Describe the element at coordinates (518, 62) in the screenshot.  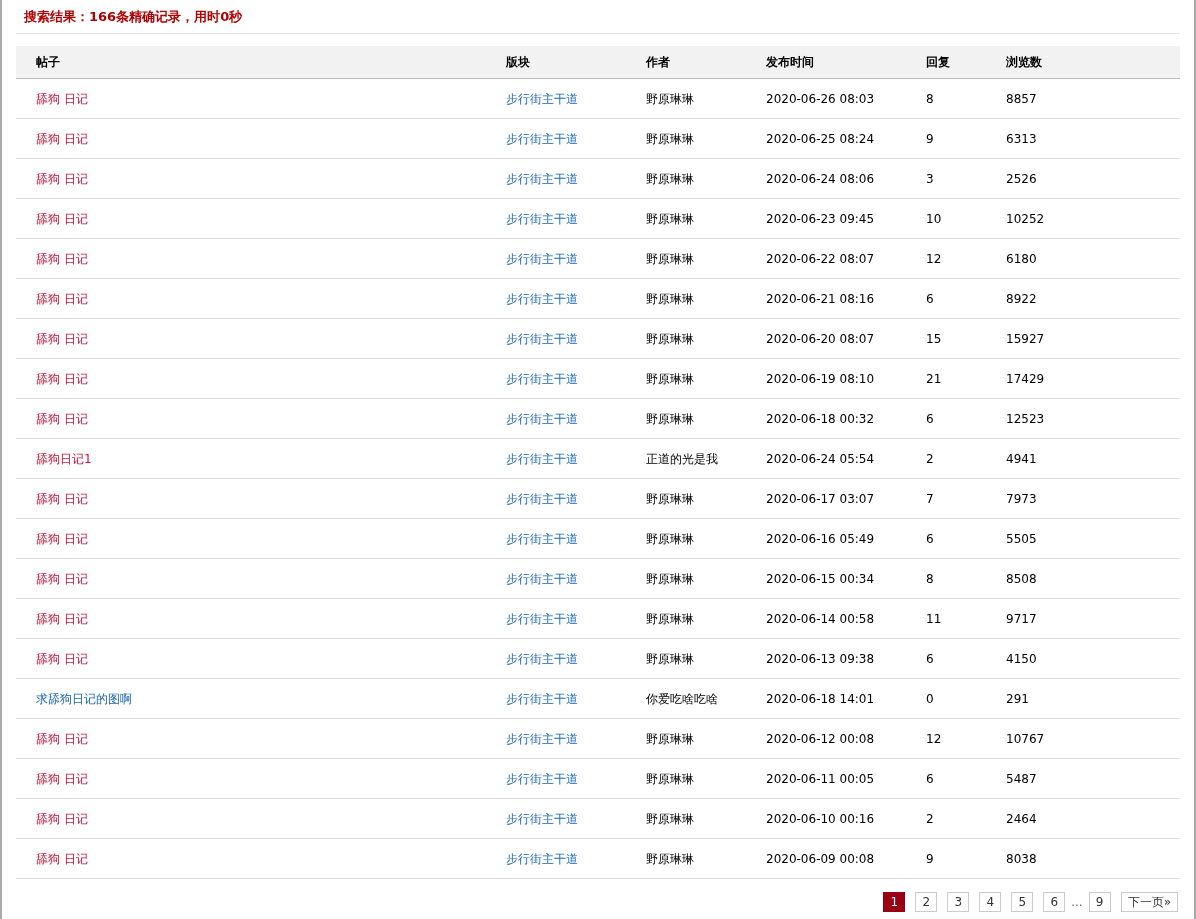
I see `column-header: 版块` at that location.